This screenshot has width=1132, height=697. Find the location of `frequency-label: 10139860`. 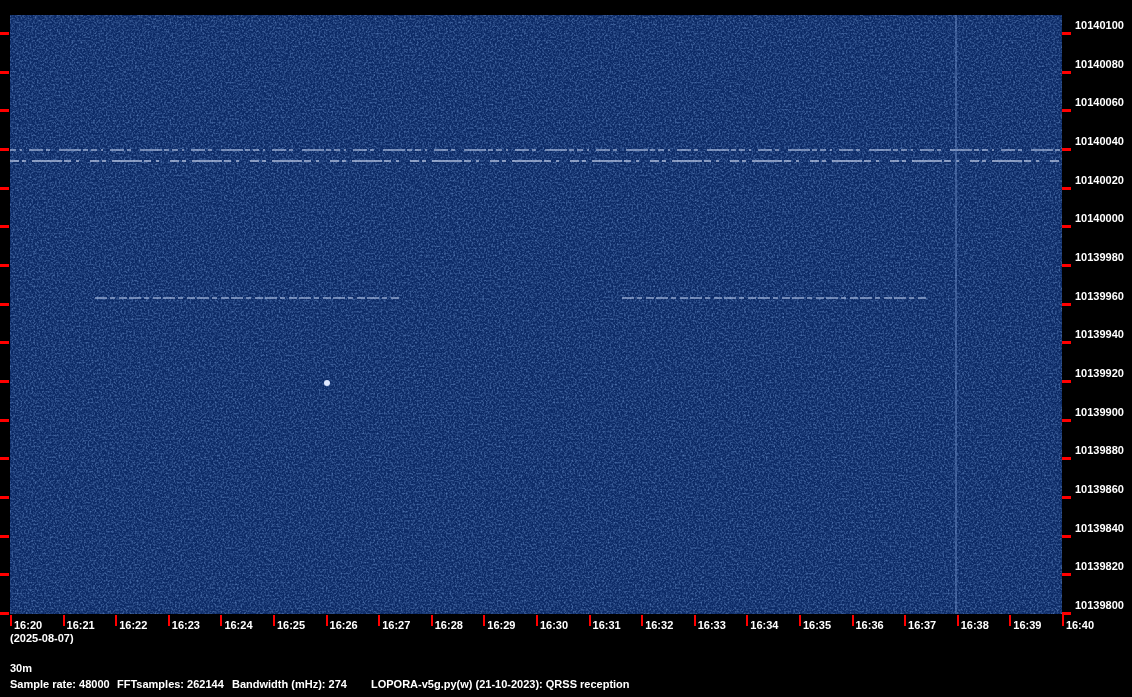

frequency-label: 10139860 is located at coordinates (1099, 488).